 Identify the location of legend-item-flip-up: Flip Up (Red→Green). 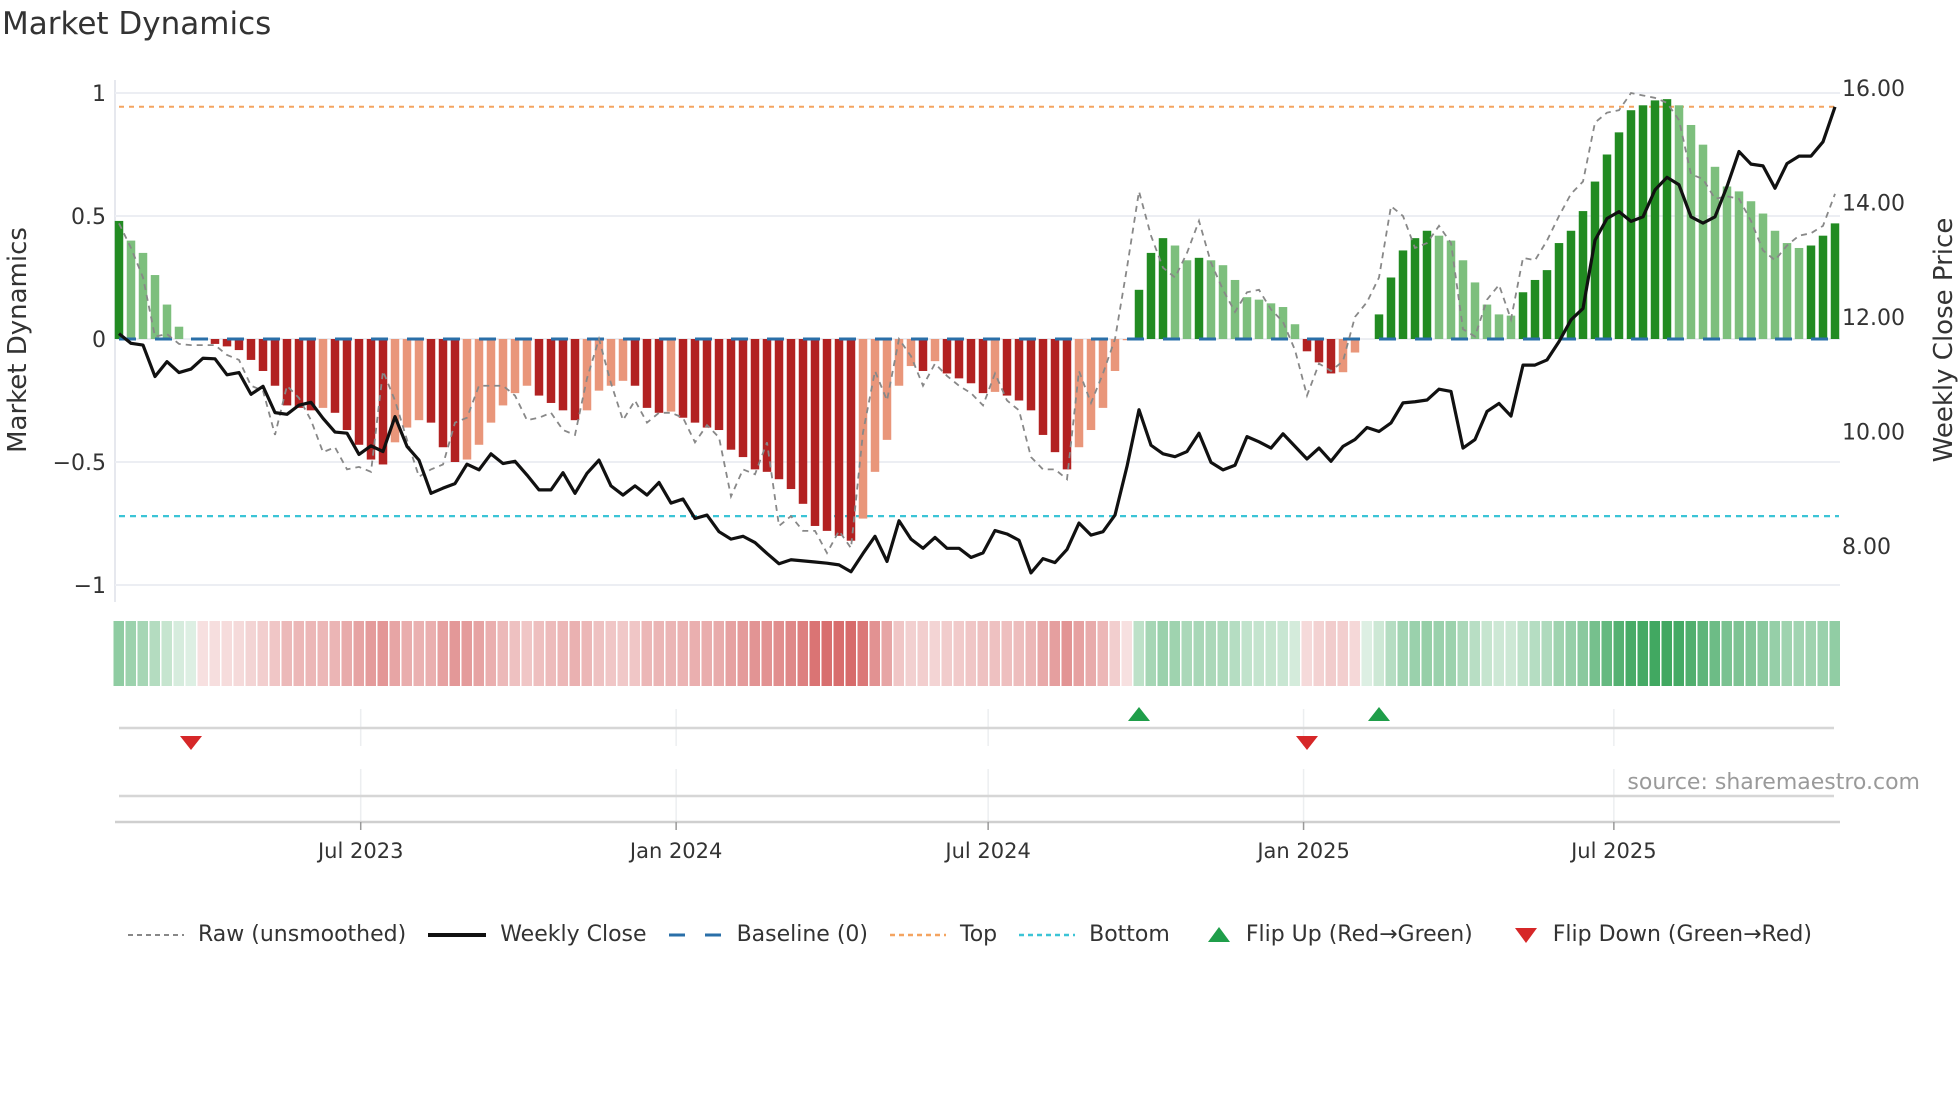
(1339, 934).